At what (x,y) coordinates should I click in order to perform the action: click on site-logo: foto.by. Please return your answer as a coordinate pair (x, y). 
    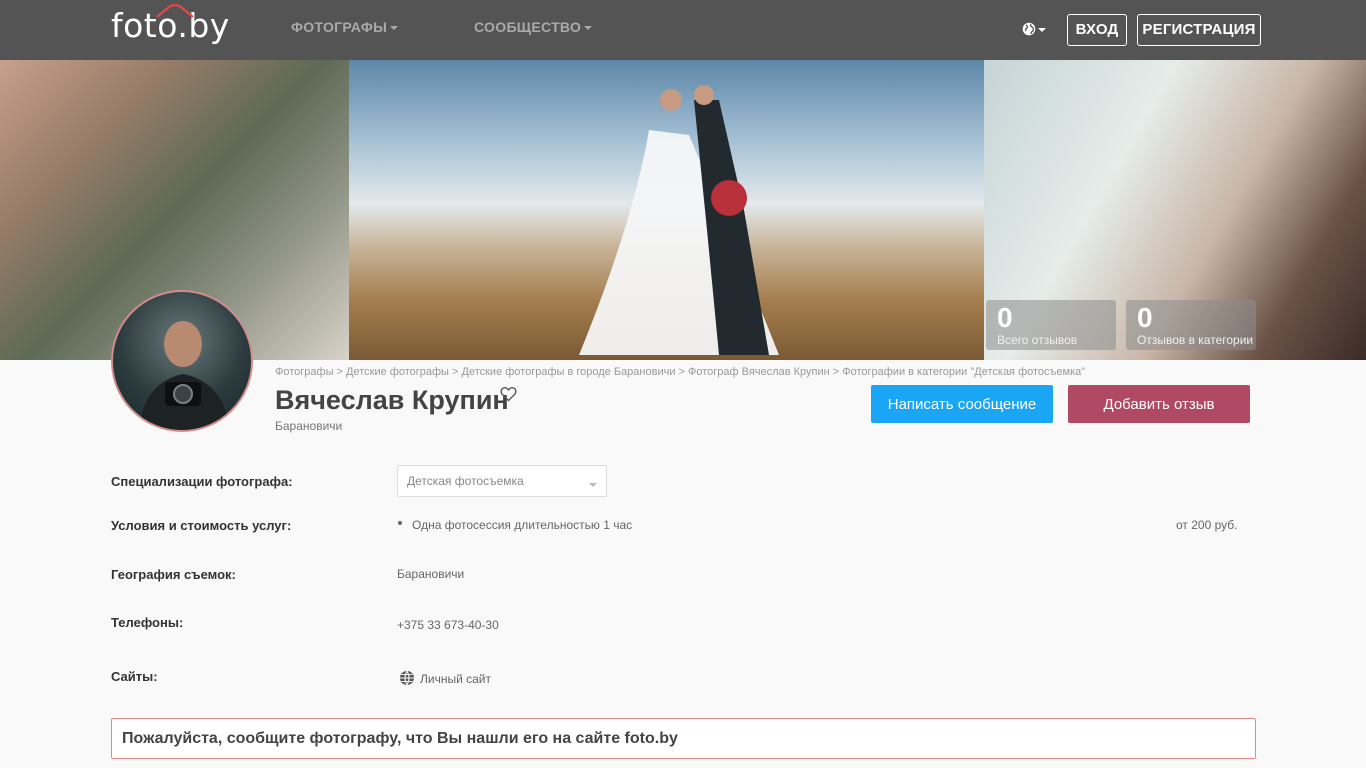
    Looking at the image, I should click on (170, 26).